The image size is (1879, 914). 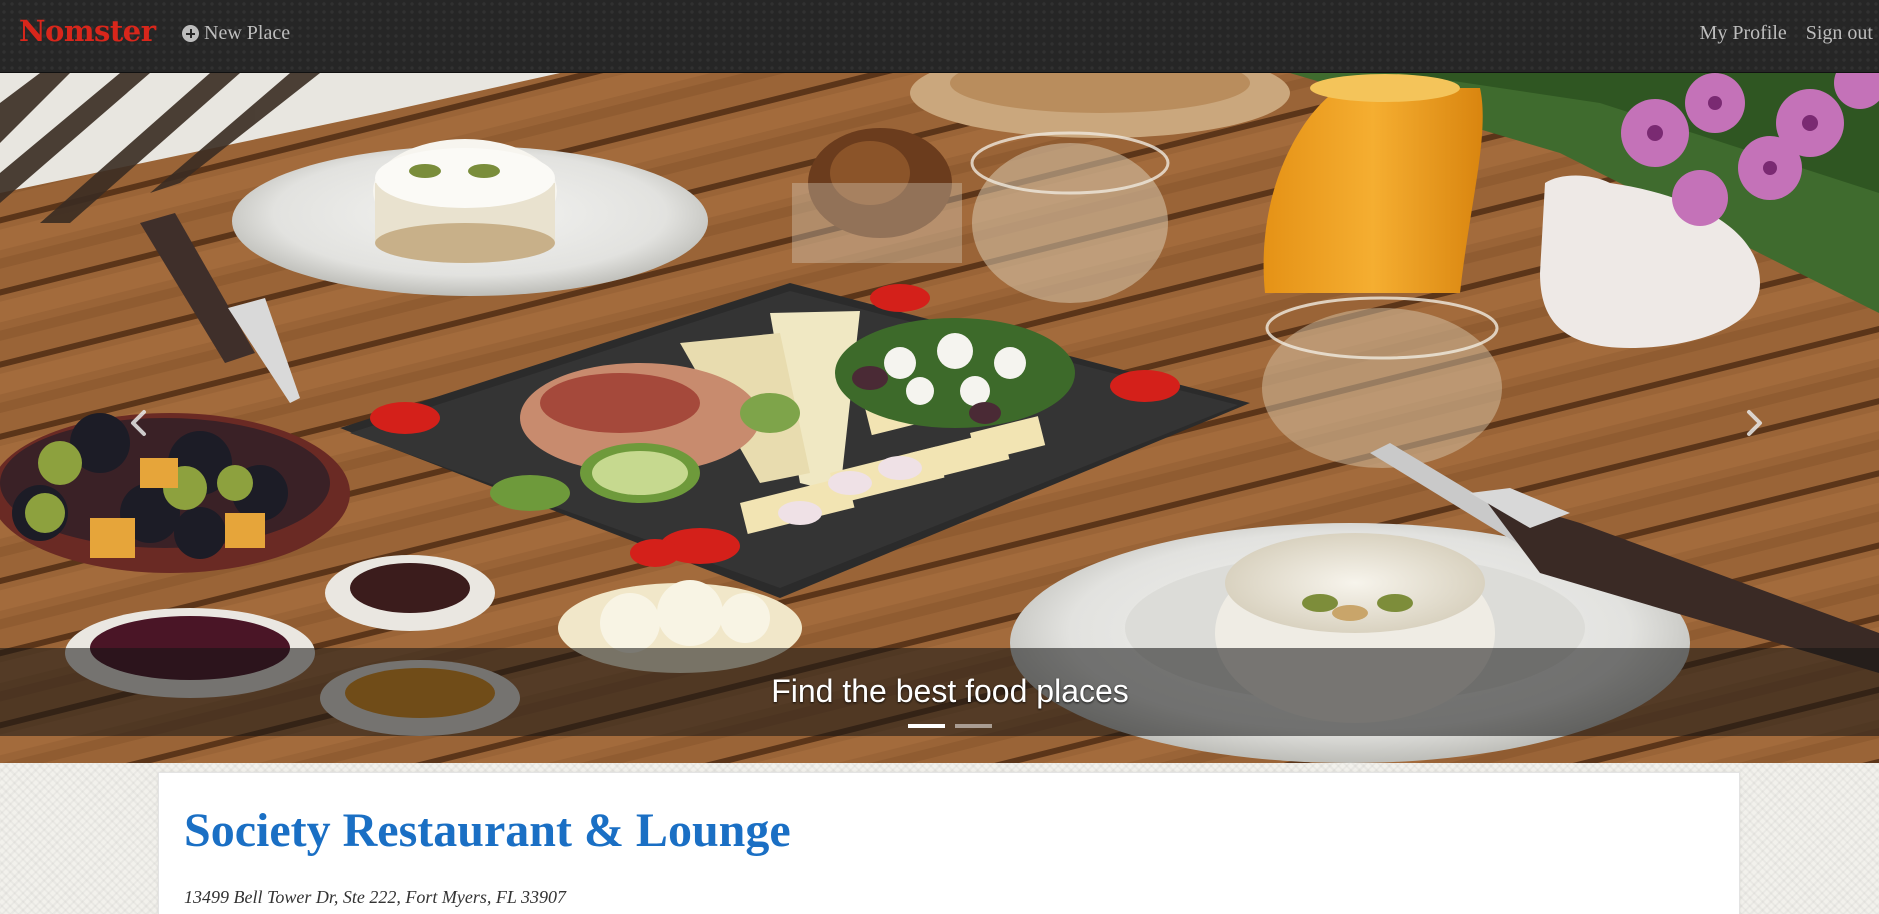 I want to click on carousel-indicators, so click(x=950, y=726).